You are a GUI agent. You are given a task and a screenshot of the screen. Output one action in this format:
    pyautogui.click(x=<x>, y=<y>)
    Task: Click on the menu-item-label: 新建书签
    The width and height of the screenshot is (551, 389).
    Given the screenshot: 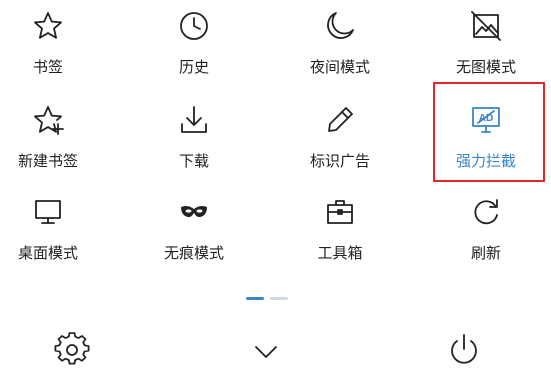 What is the action you would take?
    pyautogui.click(x=47, y=161)
    